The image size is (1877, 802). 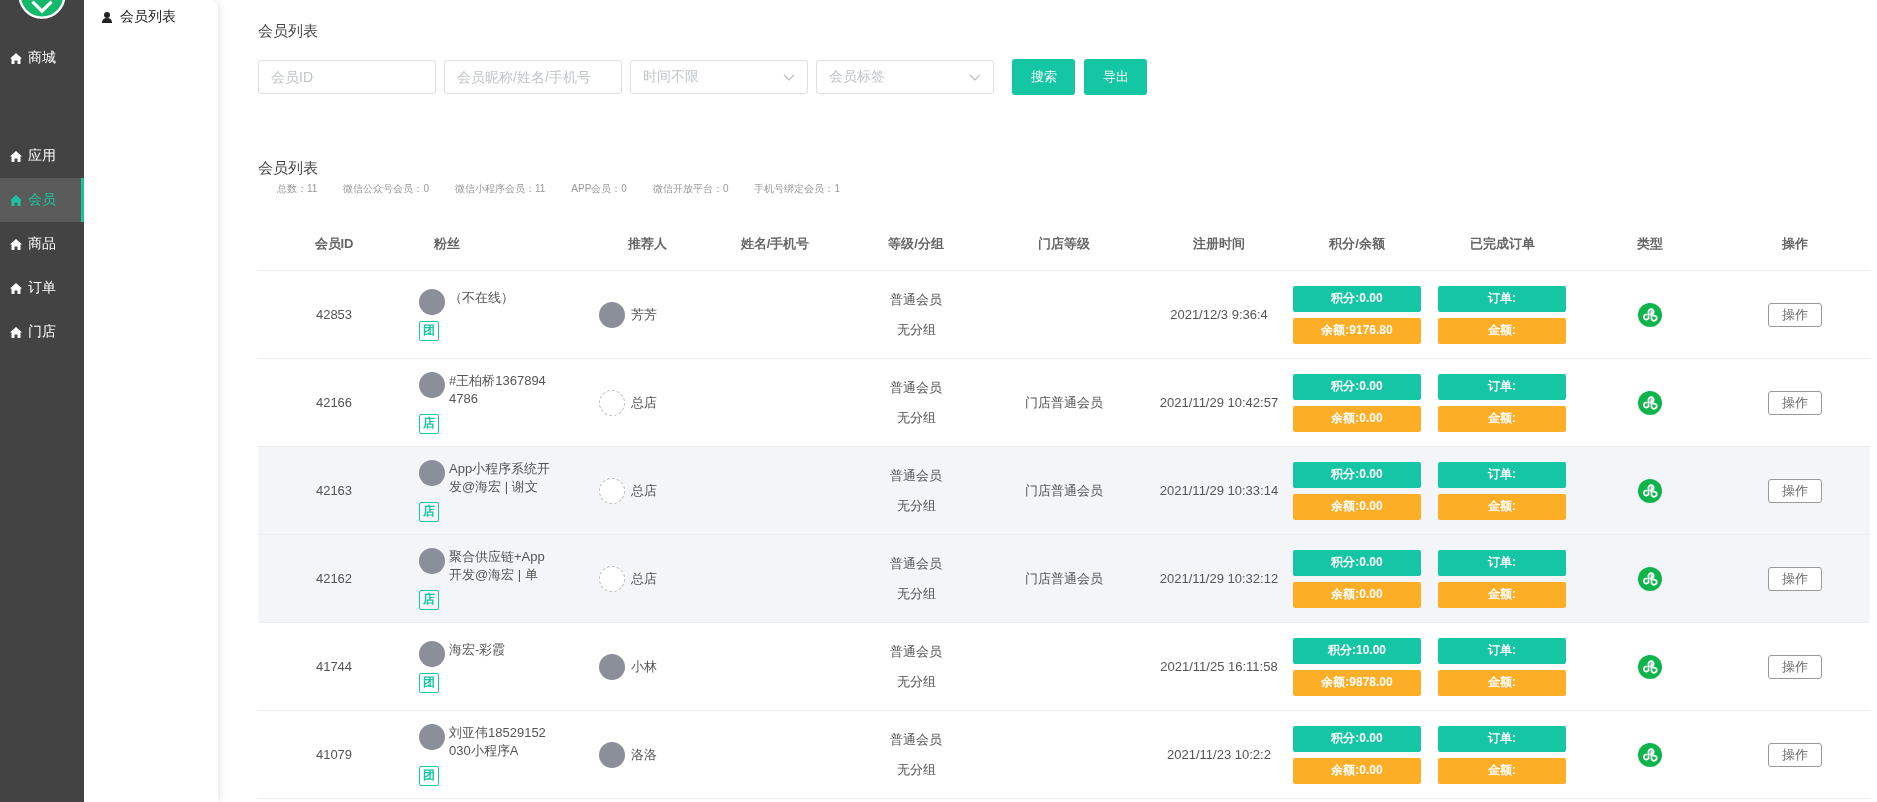 I want to click on column-header: 会员ID, so click(x=334, y=244).